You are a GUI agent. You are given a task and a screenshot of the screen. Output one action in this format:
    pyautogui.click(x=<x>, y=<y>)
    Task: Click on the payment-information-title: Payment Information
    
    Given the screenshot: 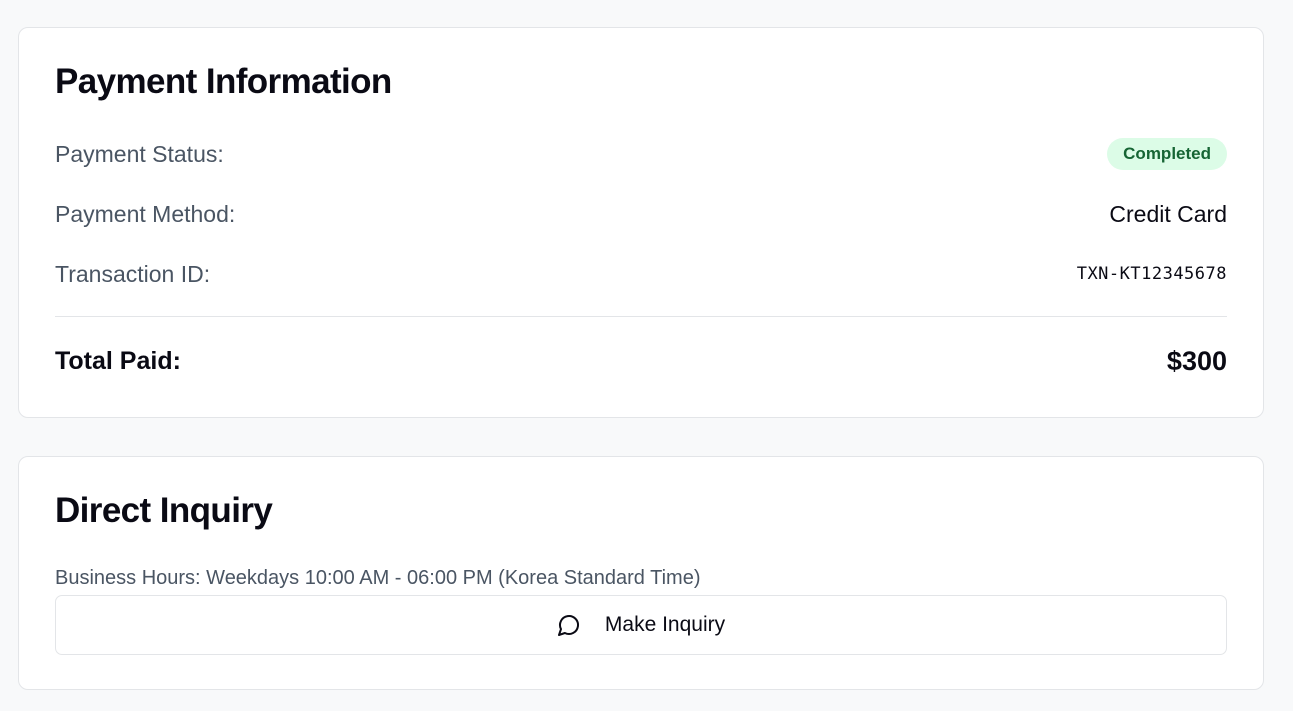 What is the action you would take?
    pyautogui.click(x=223, y=81)
    